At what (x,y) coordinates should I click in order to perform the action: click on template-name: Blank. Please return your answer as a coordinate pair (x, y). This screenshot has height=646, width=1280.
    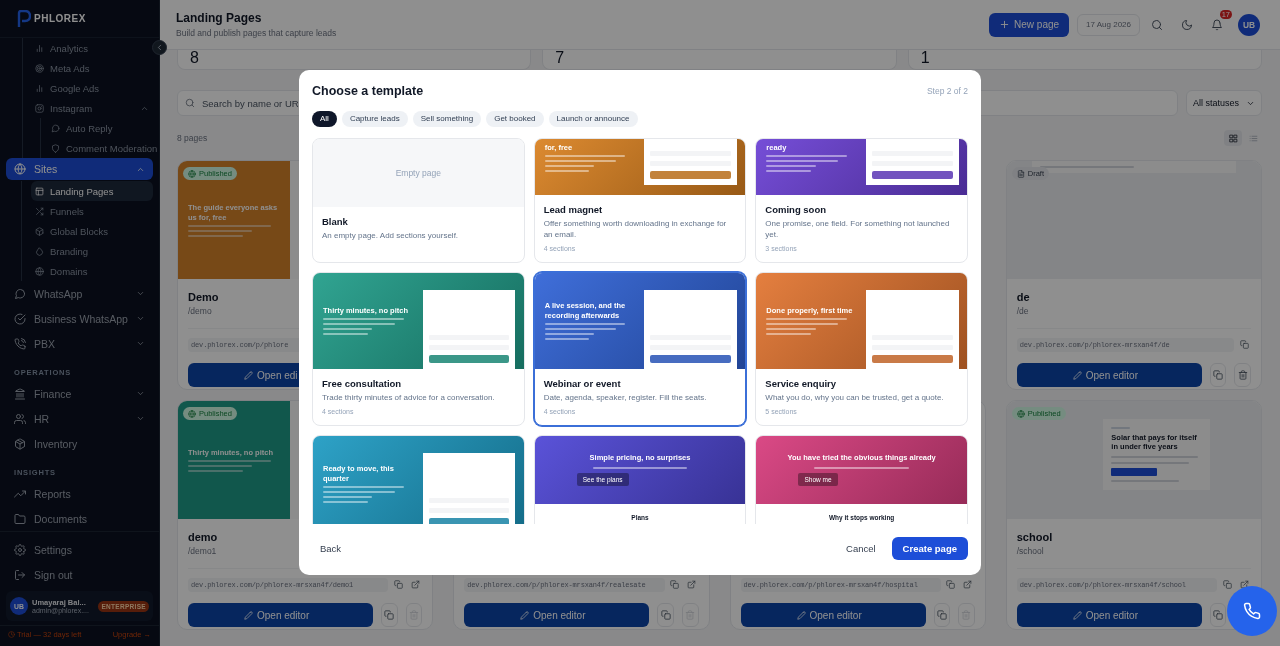
    Looking at the image, I should click on (335, 221).